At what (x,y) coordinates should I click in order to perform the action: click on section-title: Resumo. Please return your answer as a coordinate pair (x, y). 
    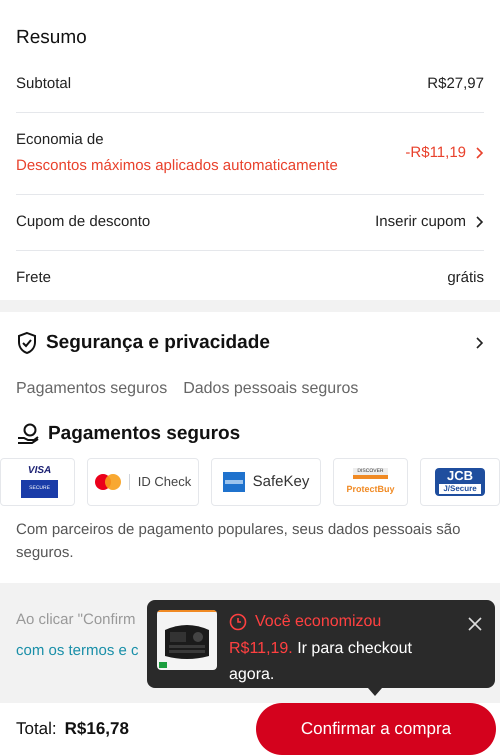
    Looking at the image, I should click on (52, 38).